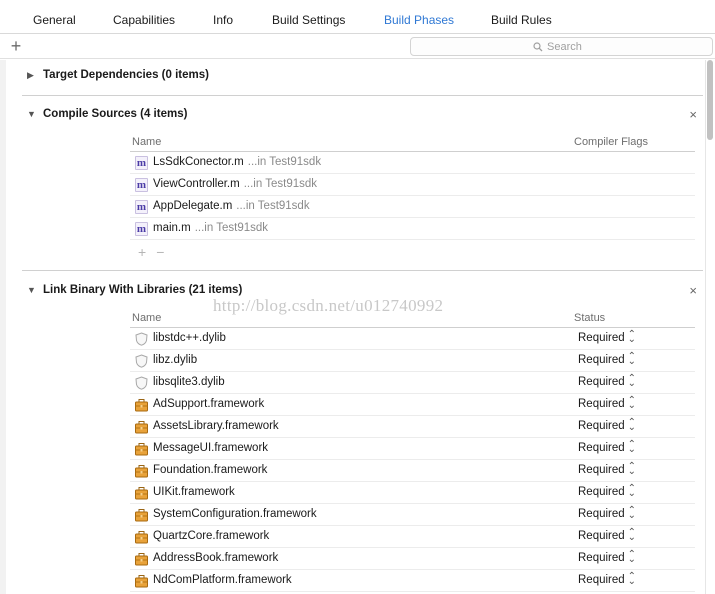 The width and height of the screenshot is (715, 594). What do you see at coordinates (627, 47) in the screenshot?
I see `search-input` at bounding box center [627, 47].